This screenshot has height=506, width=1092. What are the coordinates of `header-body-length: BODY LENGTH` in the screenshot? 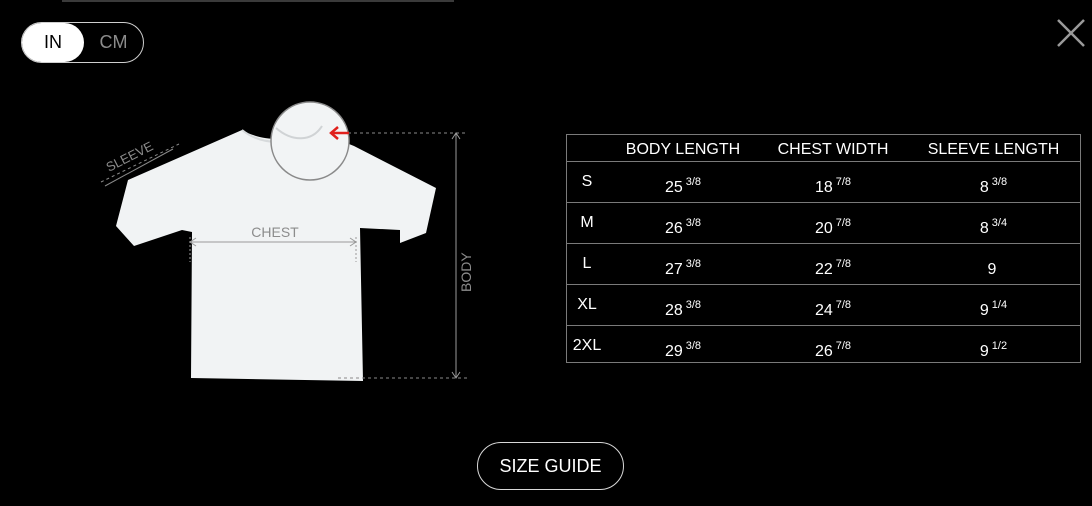 It's located at (683, 149).